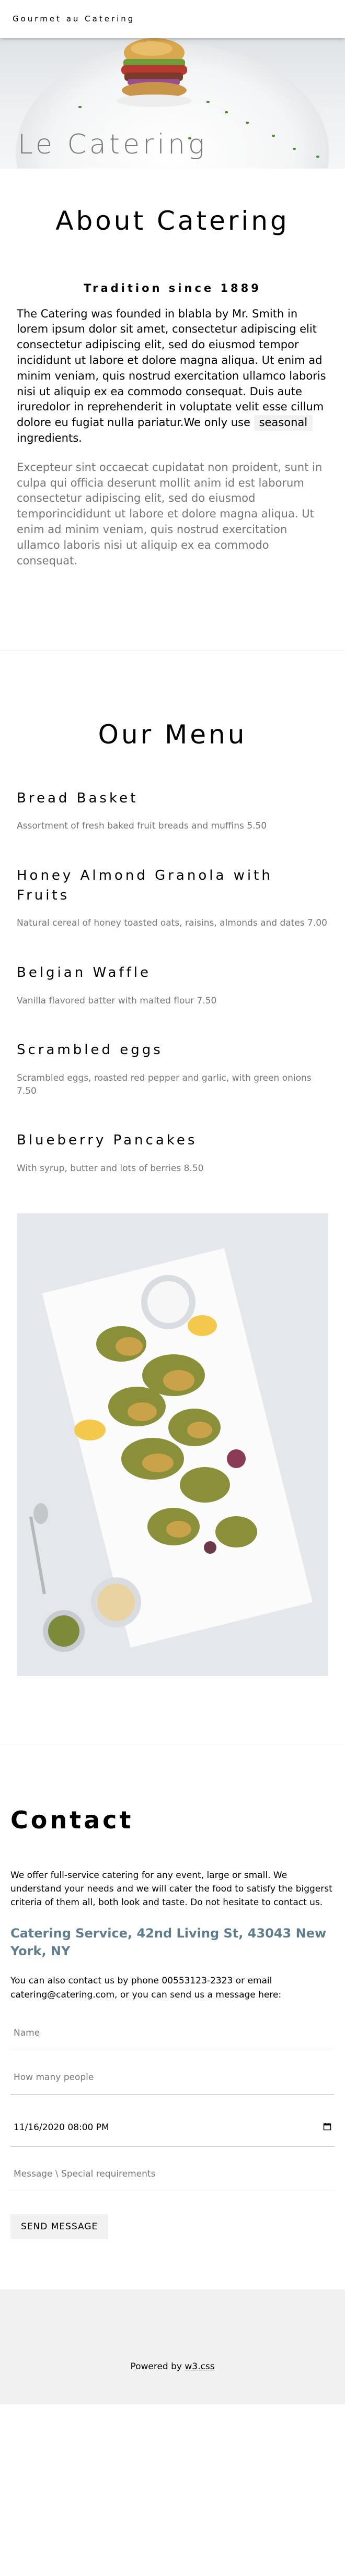 The width and height of the screenshot is (345, 2576). What do you see at coordinates (74, 19) in the screenshot?
I see `brand-link: Gourmet au Catering` at bounding box center [74, 19].